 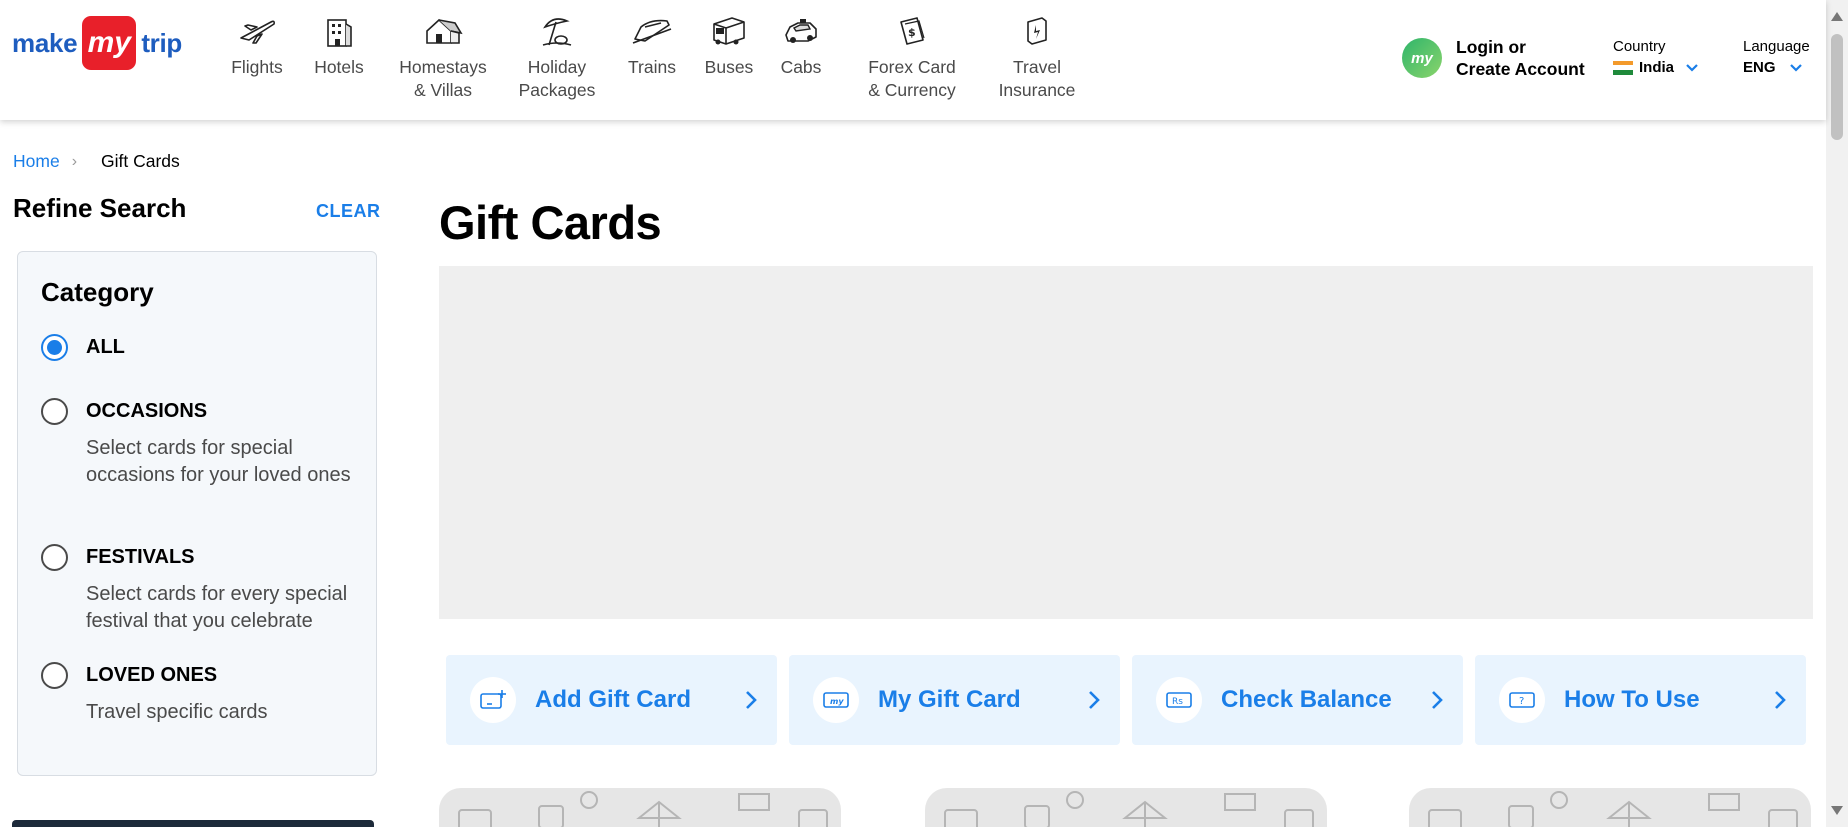 What do you see at coordinates (339, 67) in the screenshot?
I see `nav-label: Hotels` at bounding box center [339, 67].